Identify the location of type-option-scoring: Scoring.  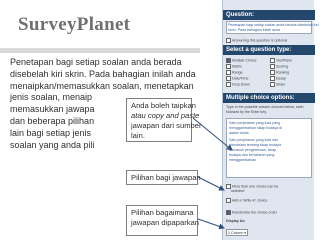
(279, 66).